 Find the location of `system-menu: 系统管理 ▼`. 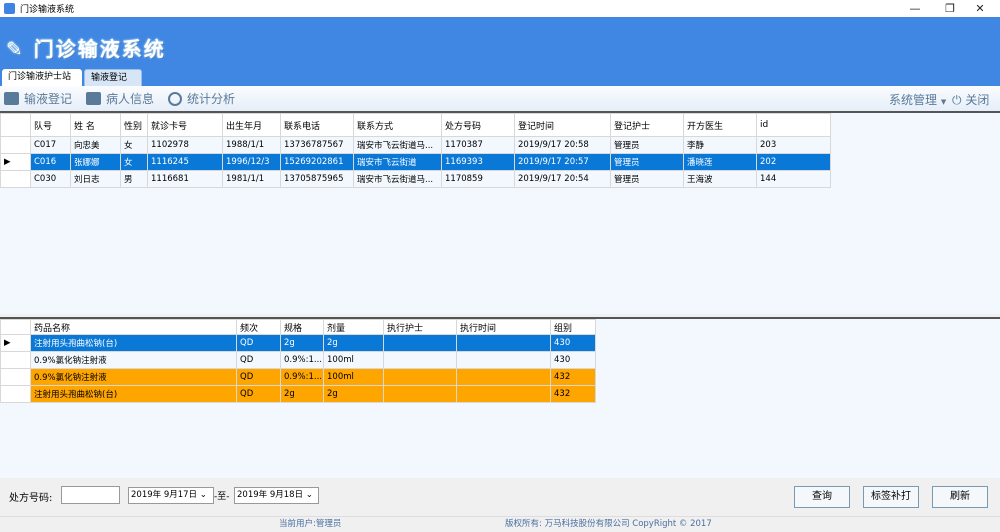

system-menu: 系统管理 ▼ is located at coordinates (917, 99).